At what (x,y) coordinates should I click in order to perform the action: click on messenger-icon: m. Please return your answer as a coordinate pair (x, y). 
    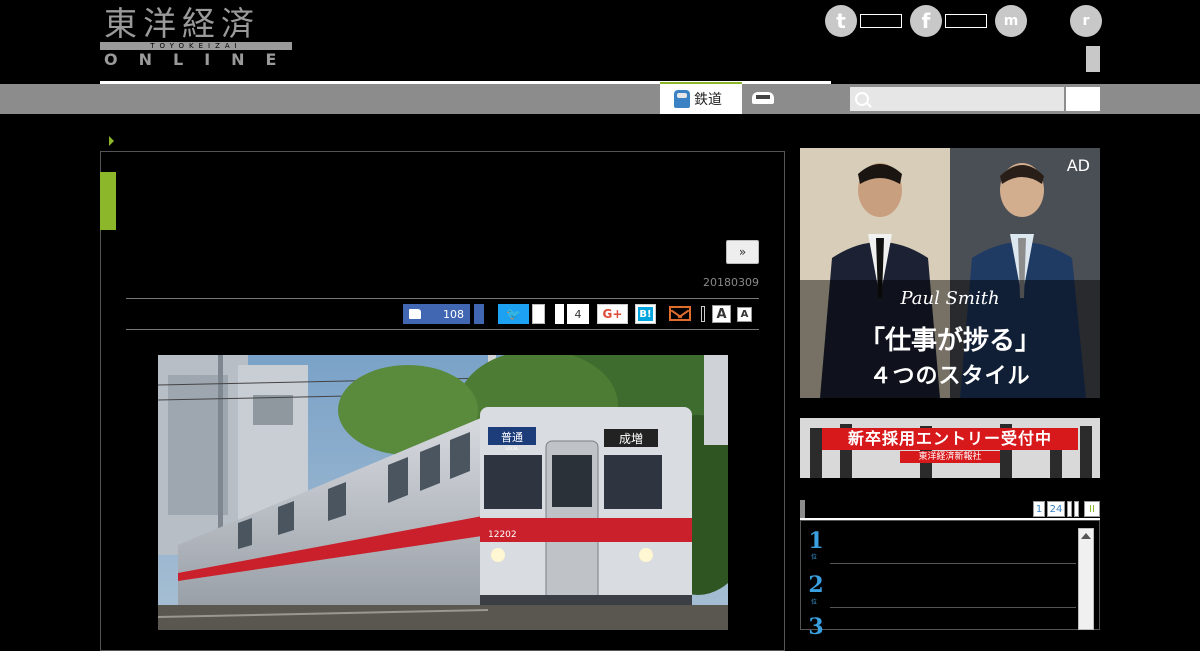
    Looking at the image, I should click on (1011, 21).